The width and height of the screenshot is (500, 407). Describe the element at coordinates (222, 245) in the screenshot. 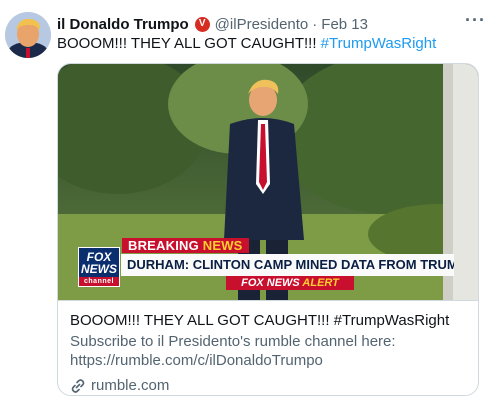

I see `news-word: NEWS` at that location.